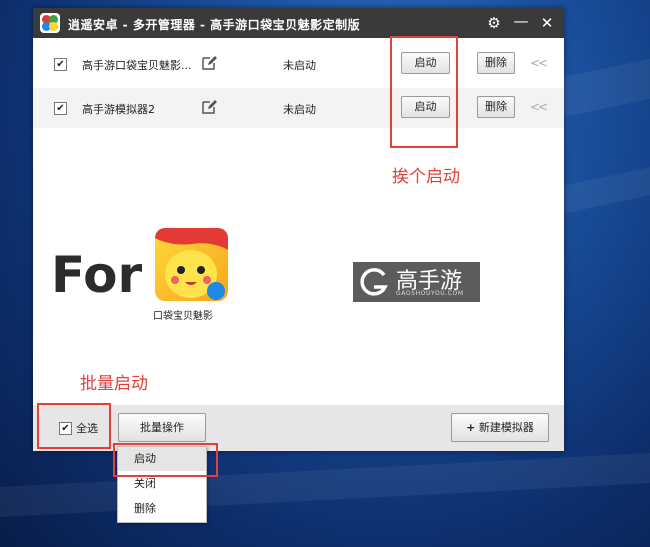 Image resolution: width=650 pixels, height=547 pixels. What do you see at coordinates (547, 23) in the screenshot?
I see `close-icon: ✕` at bounding box center [547, 23].